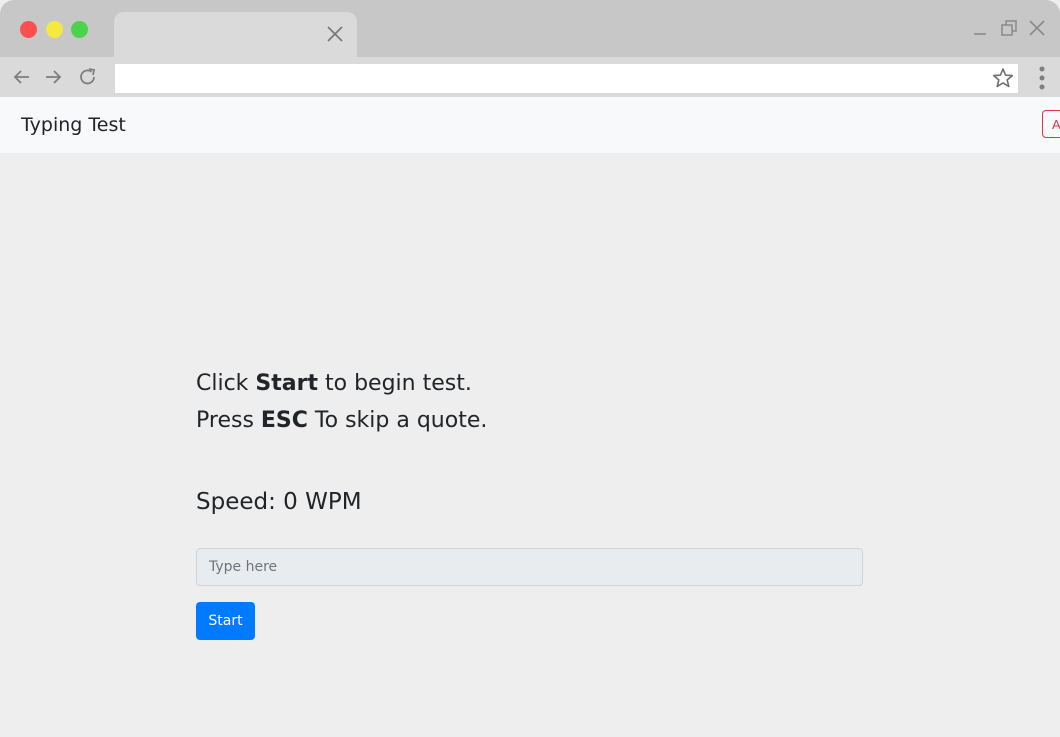 Image resolution: width=1060 pixels, height=737 pixels. I want to click on speed-value: 0, so click(290, 502).